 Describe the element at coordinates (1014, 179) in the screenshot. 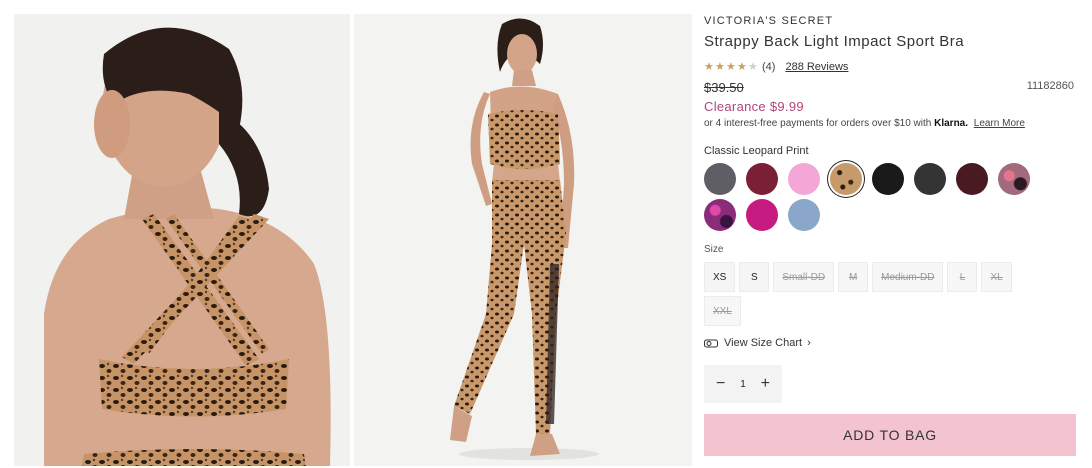

I see `color-swatch-pink-floral` at that location.